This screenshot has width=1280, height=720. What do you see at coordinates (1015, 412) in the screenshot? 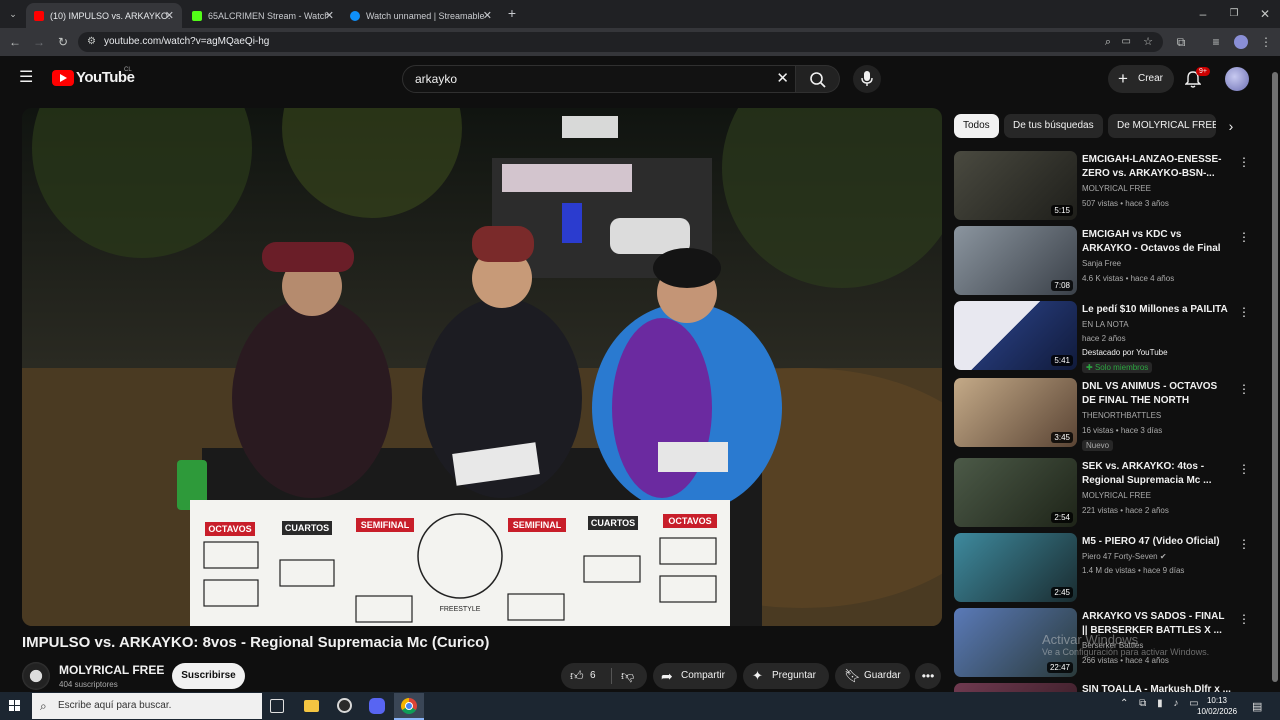
I see `video-thumbnail: 3:45` at bounding box center [1015, 412].